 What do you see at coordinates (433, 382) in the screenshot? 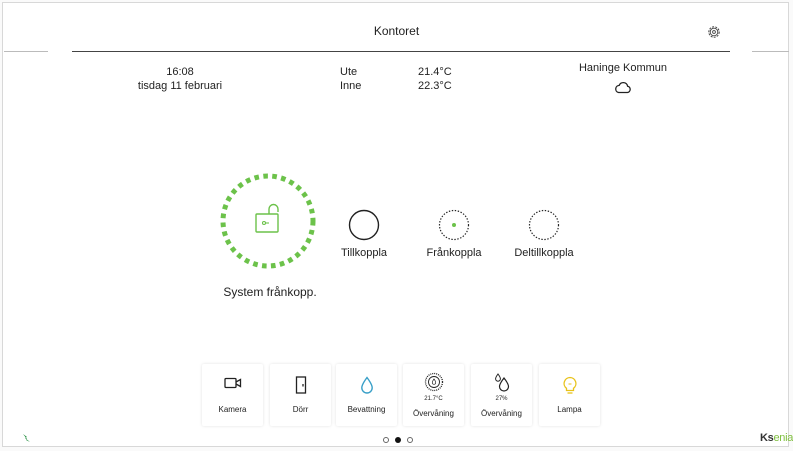
I see `thermostat-icon` at bounding box center [433, 382].